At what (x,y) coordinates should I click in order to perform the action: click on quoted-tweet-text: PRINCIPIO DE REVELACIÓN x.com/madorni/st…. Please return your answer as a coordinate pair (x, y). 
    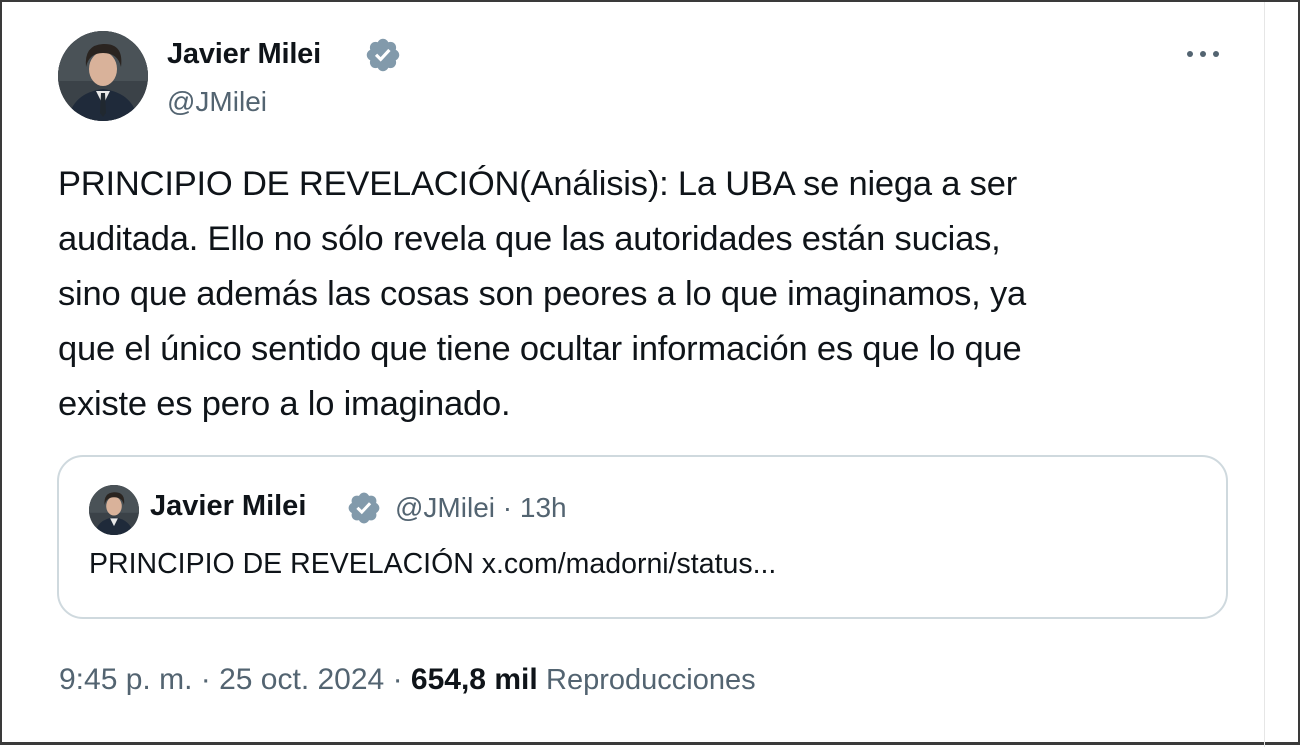
    Looking at the image, I should click on (433, 564).